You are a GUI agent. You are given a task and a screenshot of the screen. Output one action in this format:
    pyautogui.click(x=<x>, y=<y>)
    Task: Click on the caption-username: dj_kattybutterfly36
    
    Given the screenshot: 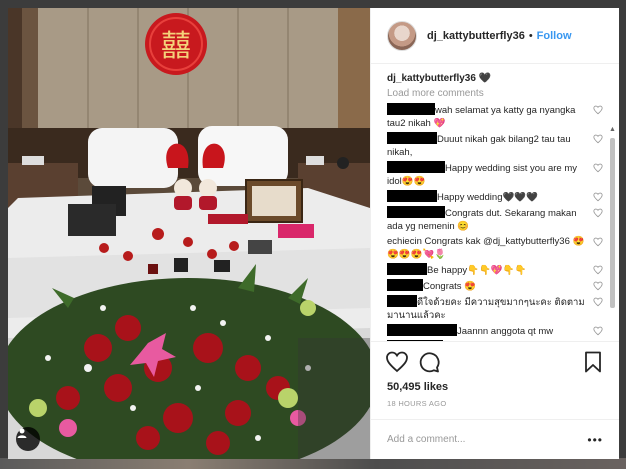 What is the action you would take?
    pyautogui.click(x=431, y=78)
    